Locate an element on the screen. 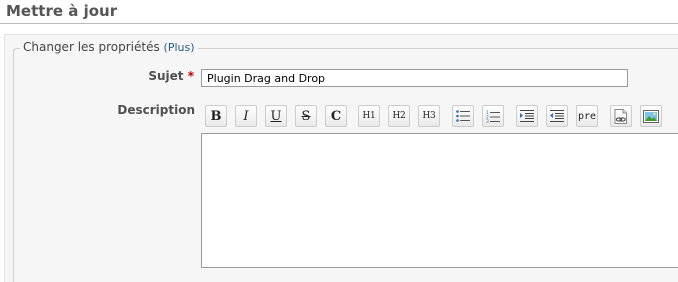 The height and width of the screenshot is (282, 678). ordered-list-button: 1 2 3 is located at coordinates (493, 116).